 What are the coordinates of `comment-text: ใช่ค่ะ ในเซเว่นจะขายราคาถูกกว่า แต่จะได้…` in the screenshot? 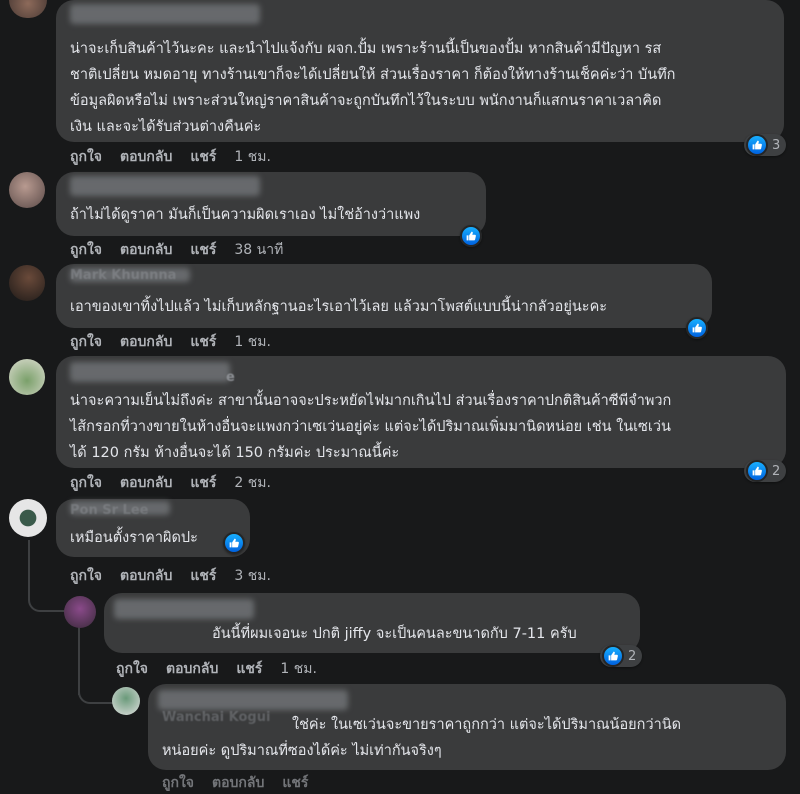 It's located at (422, 738).